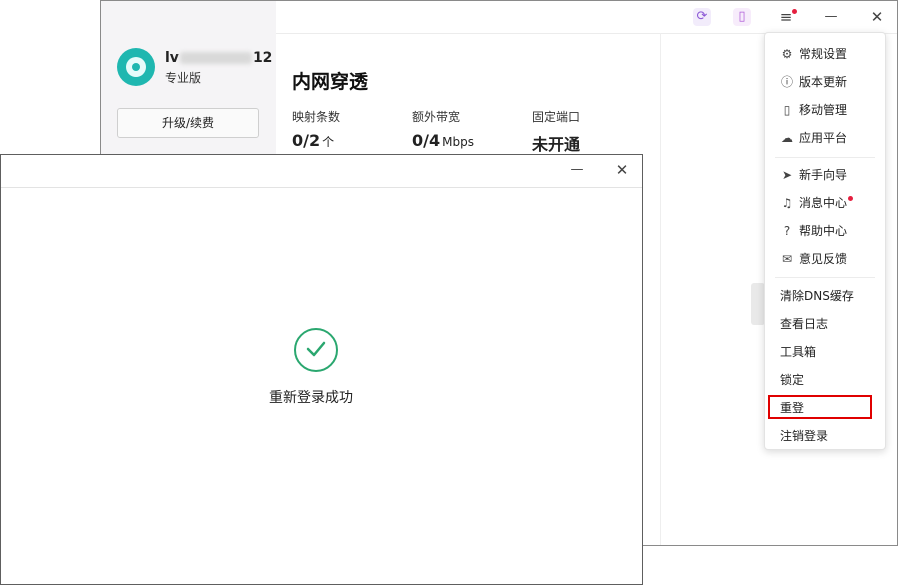 The image size is (900, 586). What do you see at coordinates (825, 259) in the screenshot?
I see `menu-item-feedback: ✉ 意见反馈` at bounding box center [825, 259].